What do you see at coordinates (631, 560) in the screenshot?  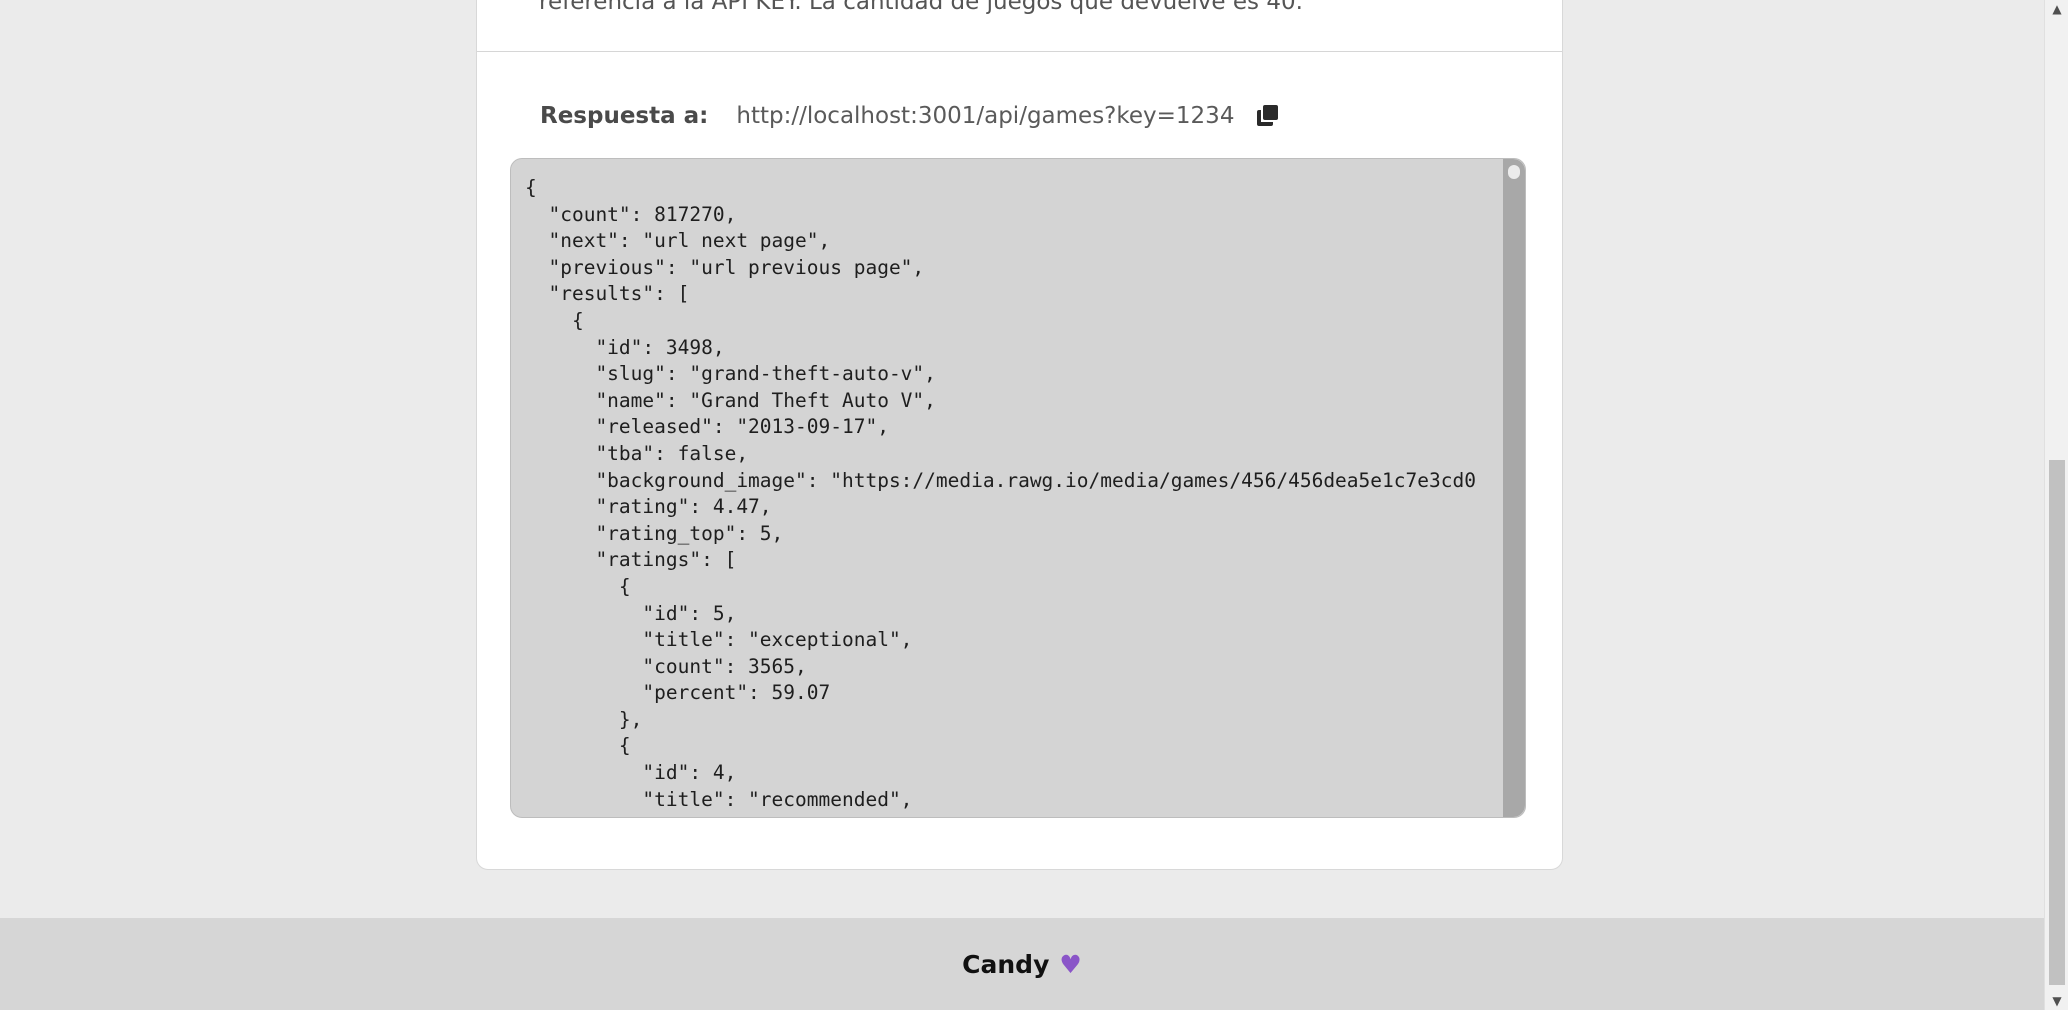 I see `code-line: "ratings": [` at bounding box center [631, 560].